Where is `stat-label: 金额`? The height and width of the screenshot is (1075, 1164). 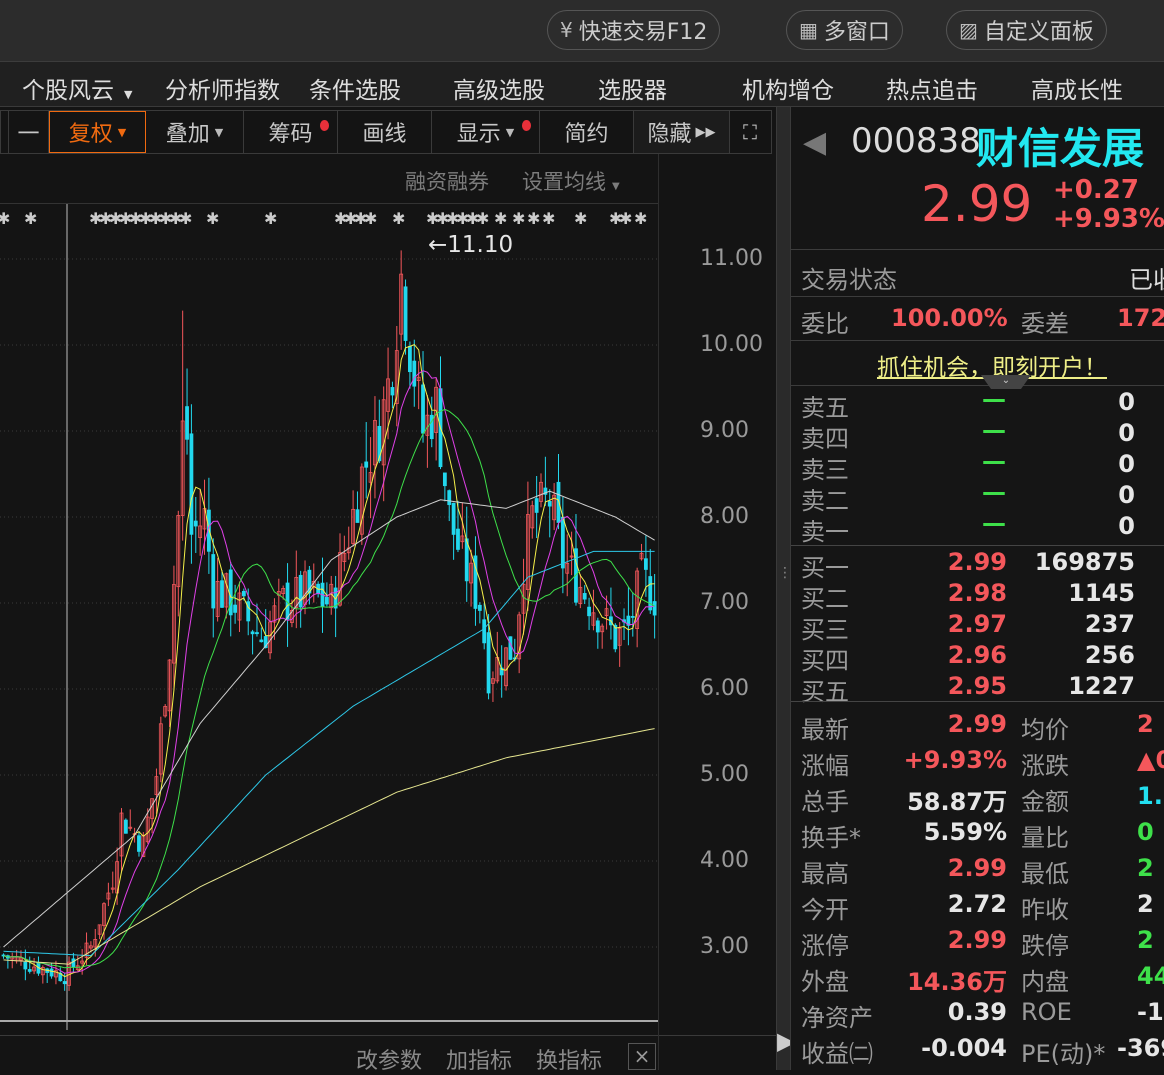
stat-label: 金额 is located at coordinates (1045, 802).